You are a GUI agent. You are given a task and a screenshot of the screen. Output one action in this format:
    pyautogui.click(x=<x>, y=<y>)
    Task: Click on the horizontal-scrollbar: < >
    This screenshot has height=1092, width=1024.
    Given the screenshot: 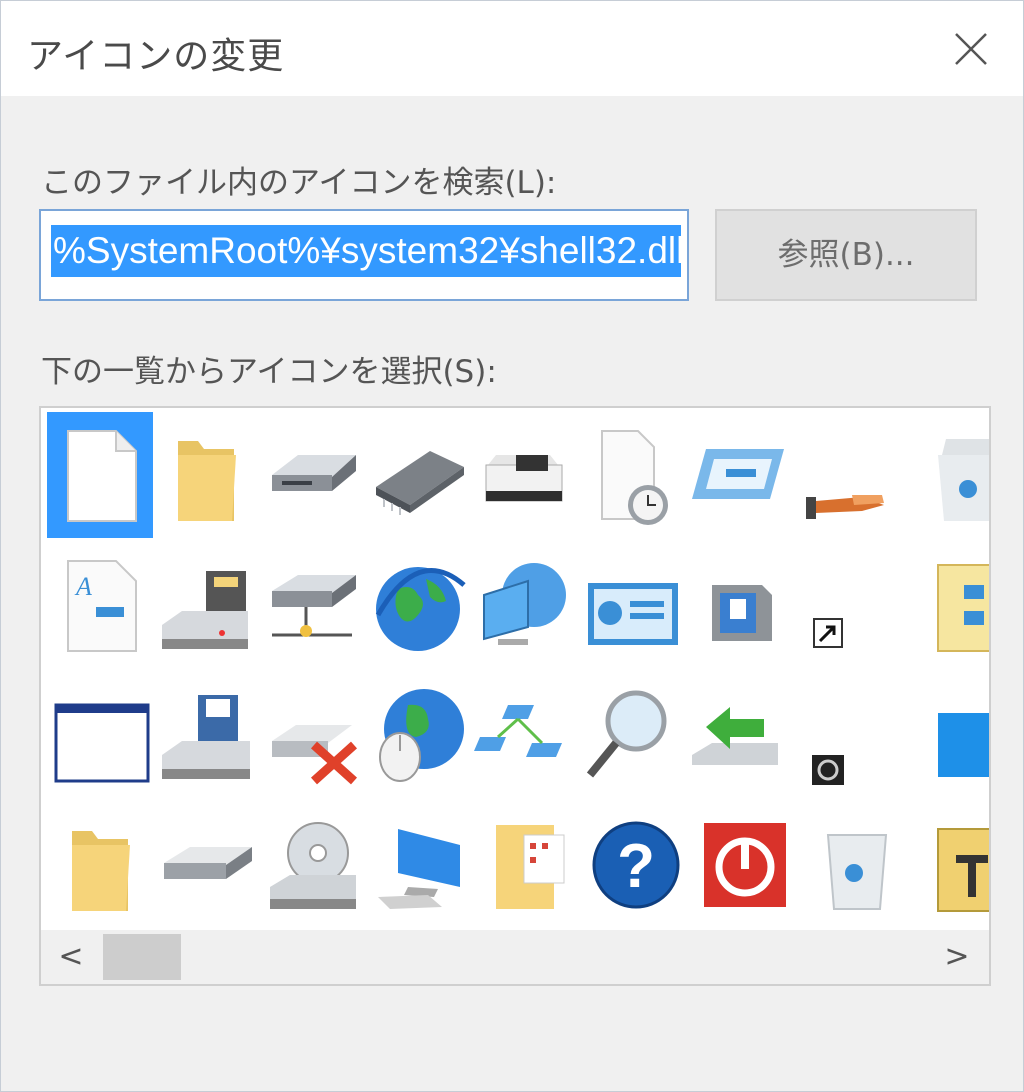 What is the action you would take?
    pyautogui.click(x=515, y=957)
    